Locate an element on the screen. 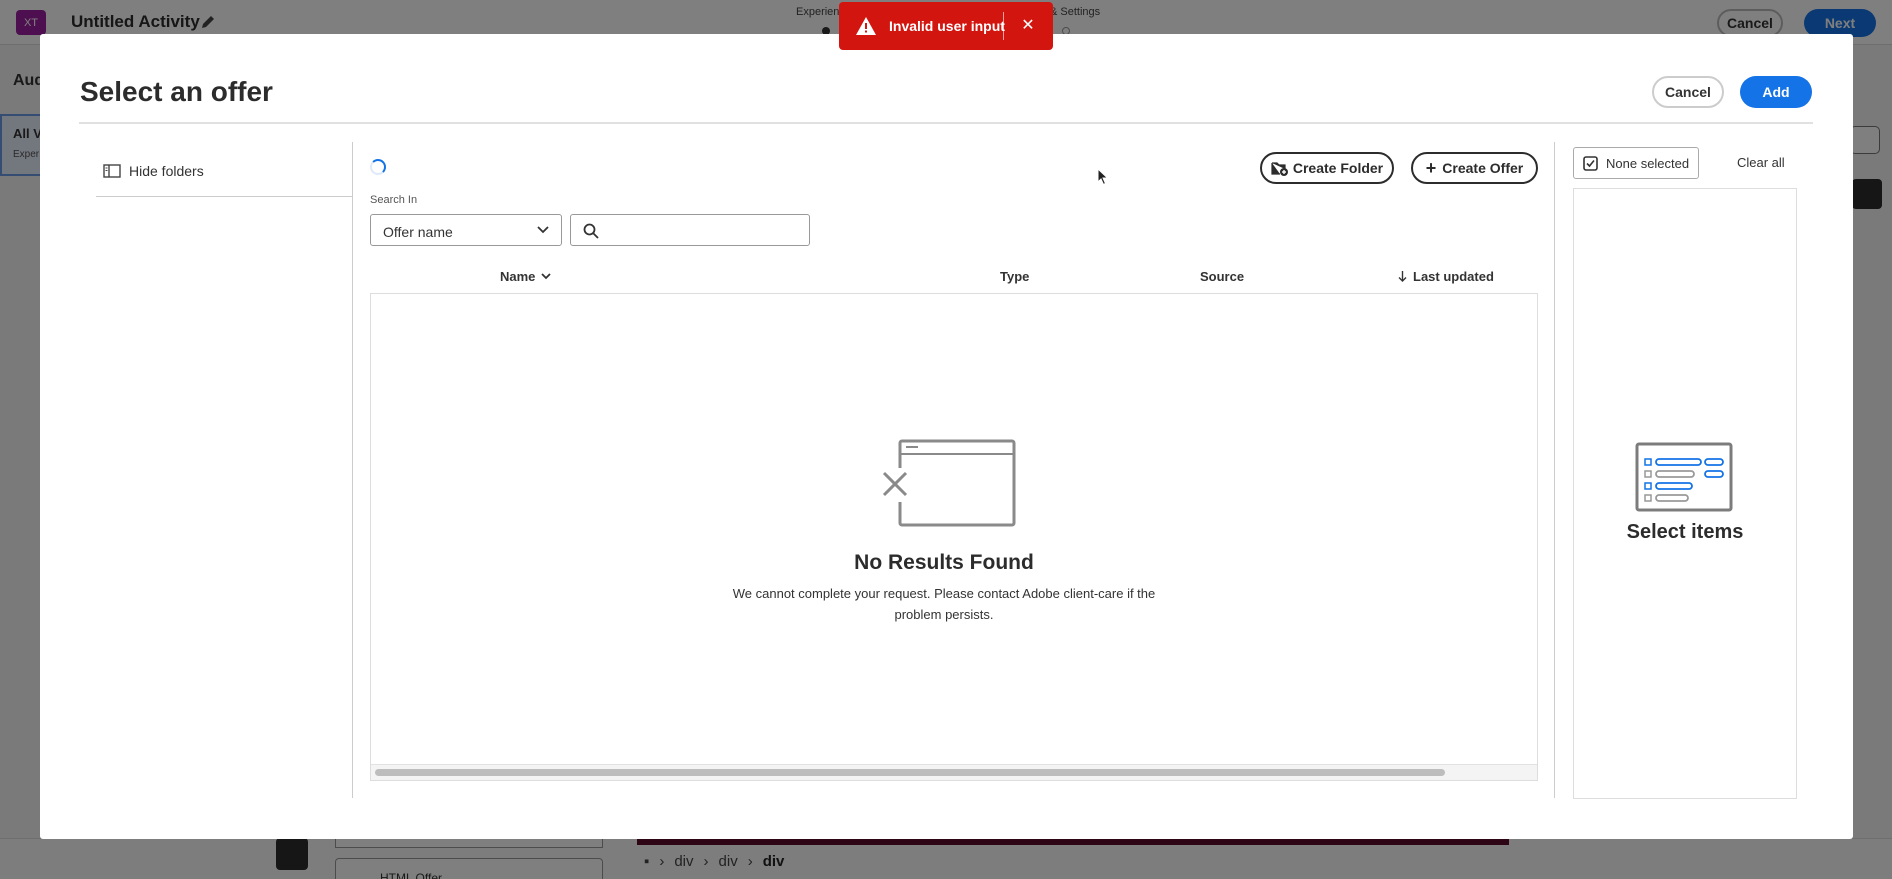 The image size is (1892, 879). column-header-source: Source is located at coordinates (1222, 276).